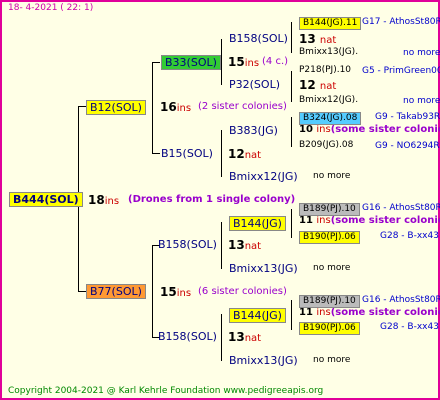 This screenshot has height=400, width=440. Describe the element at coordinates (329, 237) in the screenshot. I see `queen-gen4-7: B190(PJ).06` at that location.